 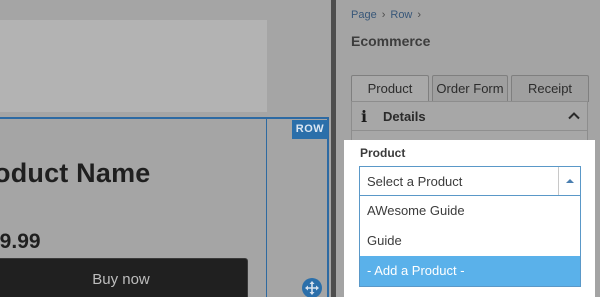 I want to click on info-icon: i, so click(x=364, y=116).